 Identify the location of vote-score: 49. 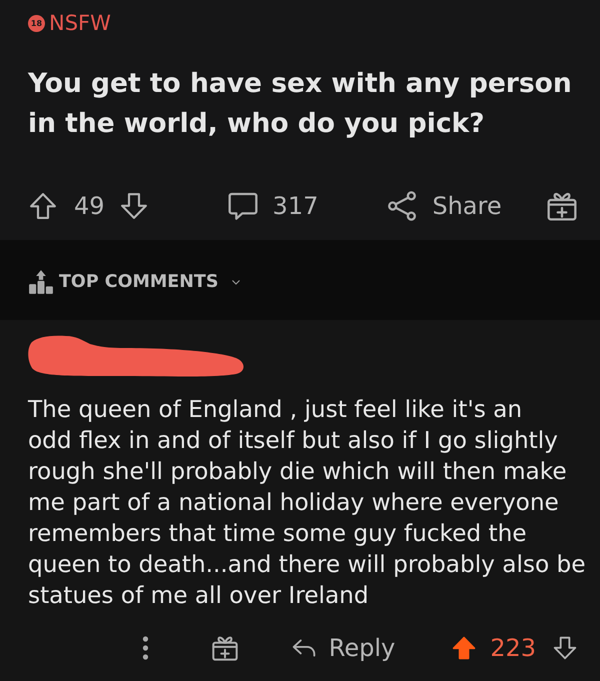
(89, 206).